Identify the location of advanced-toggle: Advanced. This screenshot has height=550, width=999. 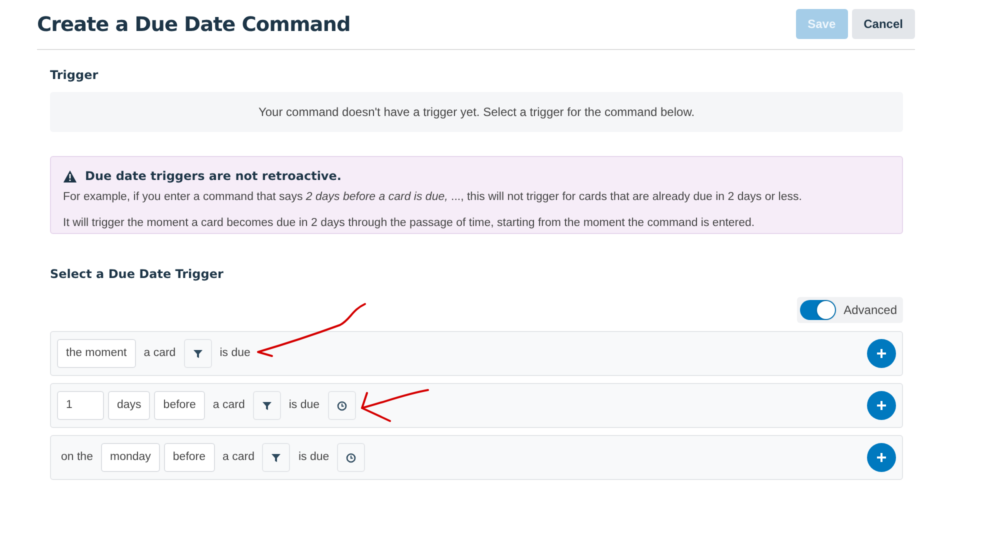
(849, 310).